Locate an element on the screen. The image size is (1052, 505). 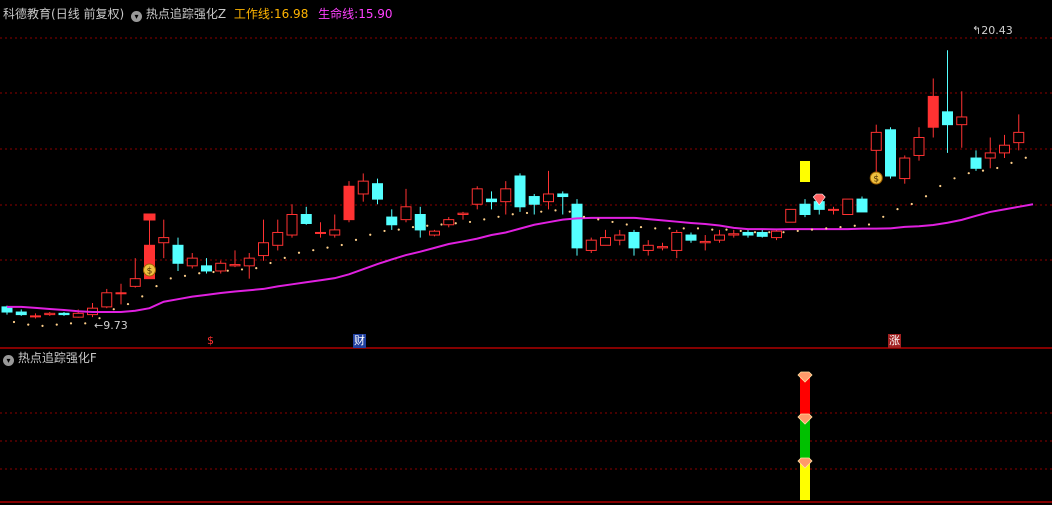
collapse-icon: ▾ is located at coordinates (137, 16).